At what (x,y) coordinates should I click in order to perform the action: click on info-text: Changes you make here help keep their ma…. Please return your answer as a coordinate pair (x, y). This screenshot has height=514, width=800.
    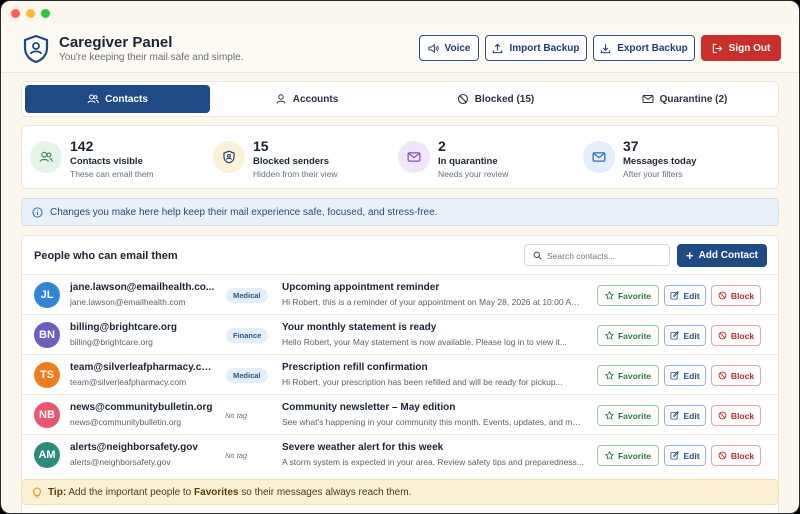
    Looking at the image, I should click on (244, 212).